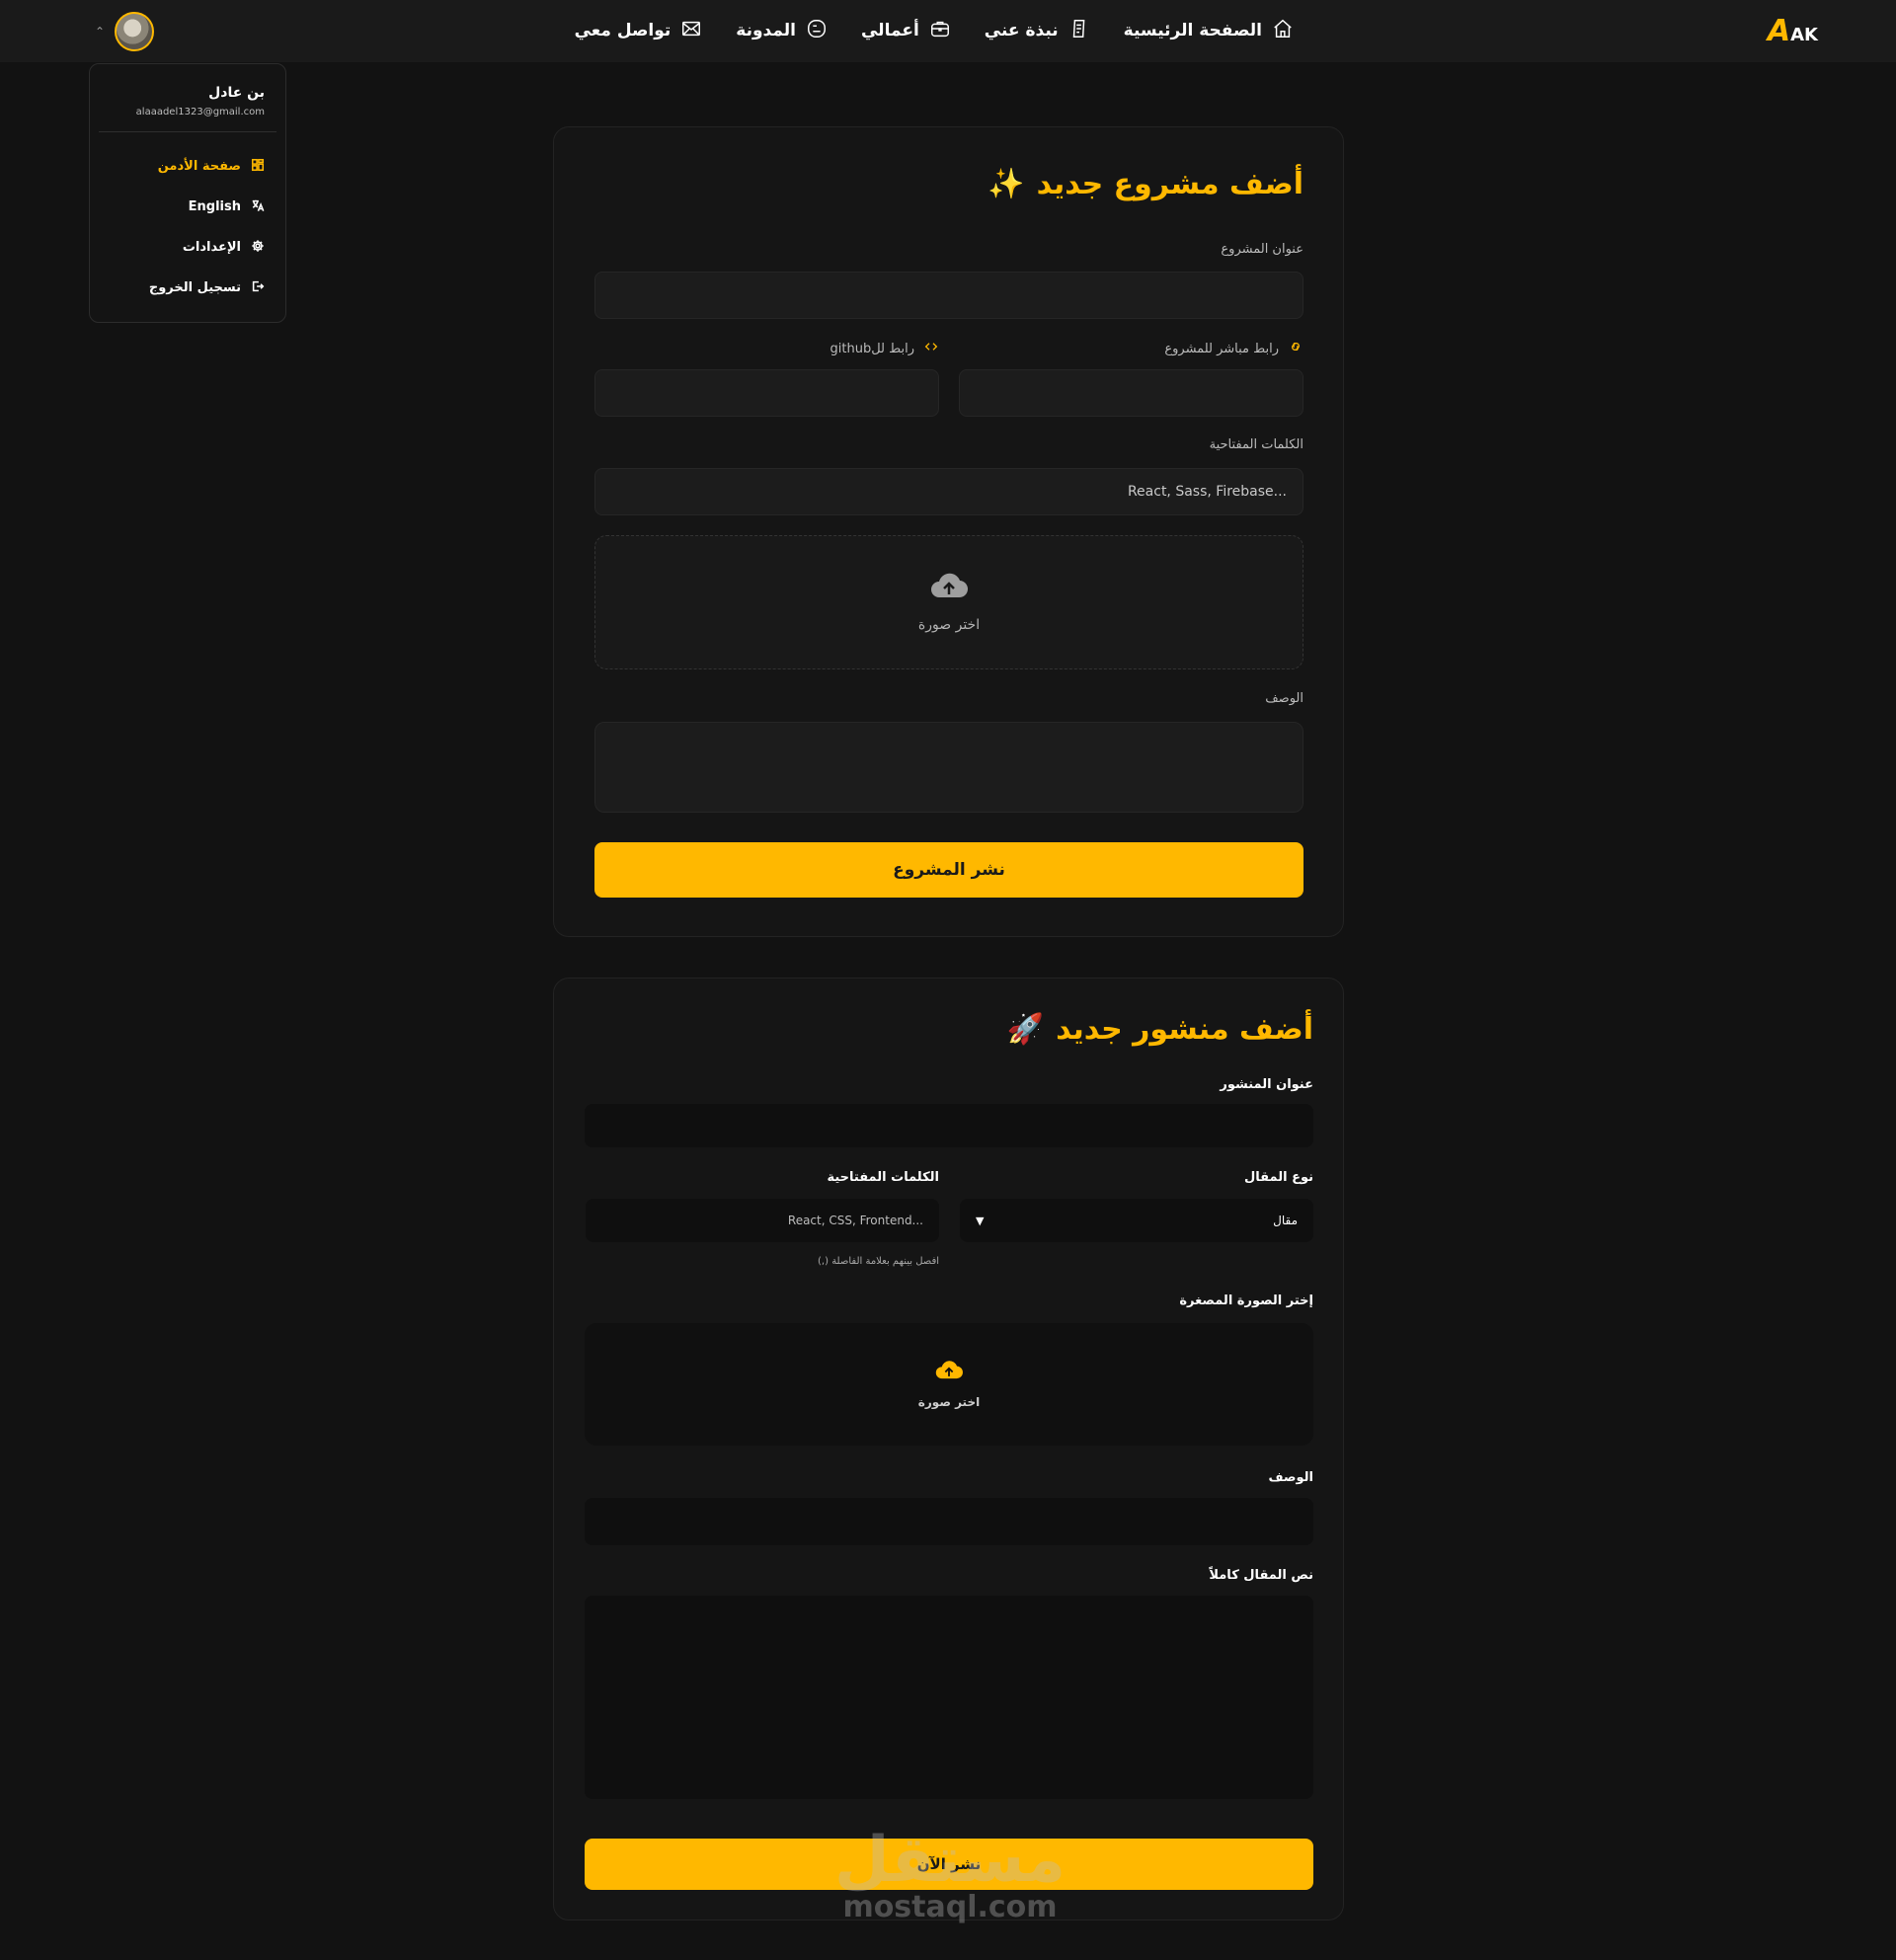  What do you see at coordinates (200, 112) in the screenshot?
I see `user-email: alaaadel1323@gmail.com` at bounding box center [200, 112].